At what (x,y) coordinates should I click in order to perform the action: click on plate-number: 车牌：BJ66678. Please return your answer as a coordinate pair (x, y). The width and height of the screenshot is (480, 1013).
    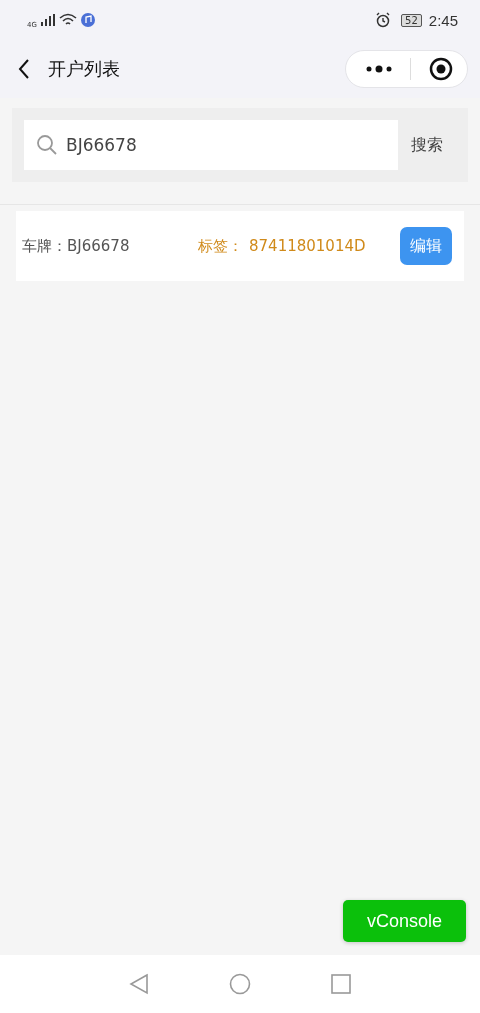
    Looking at the image, I should click on (76, 246).